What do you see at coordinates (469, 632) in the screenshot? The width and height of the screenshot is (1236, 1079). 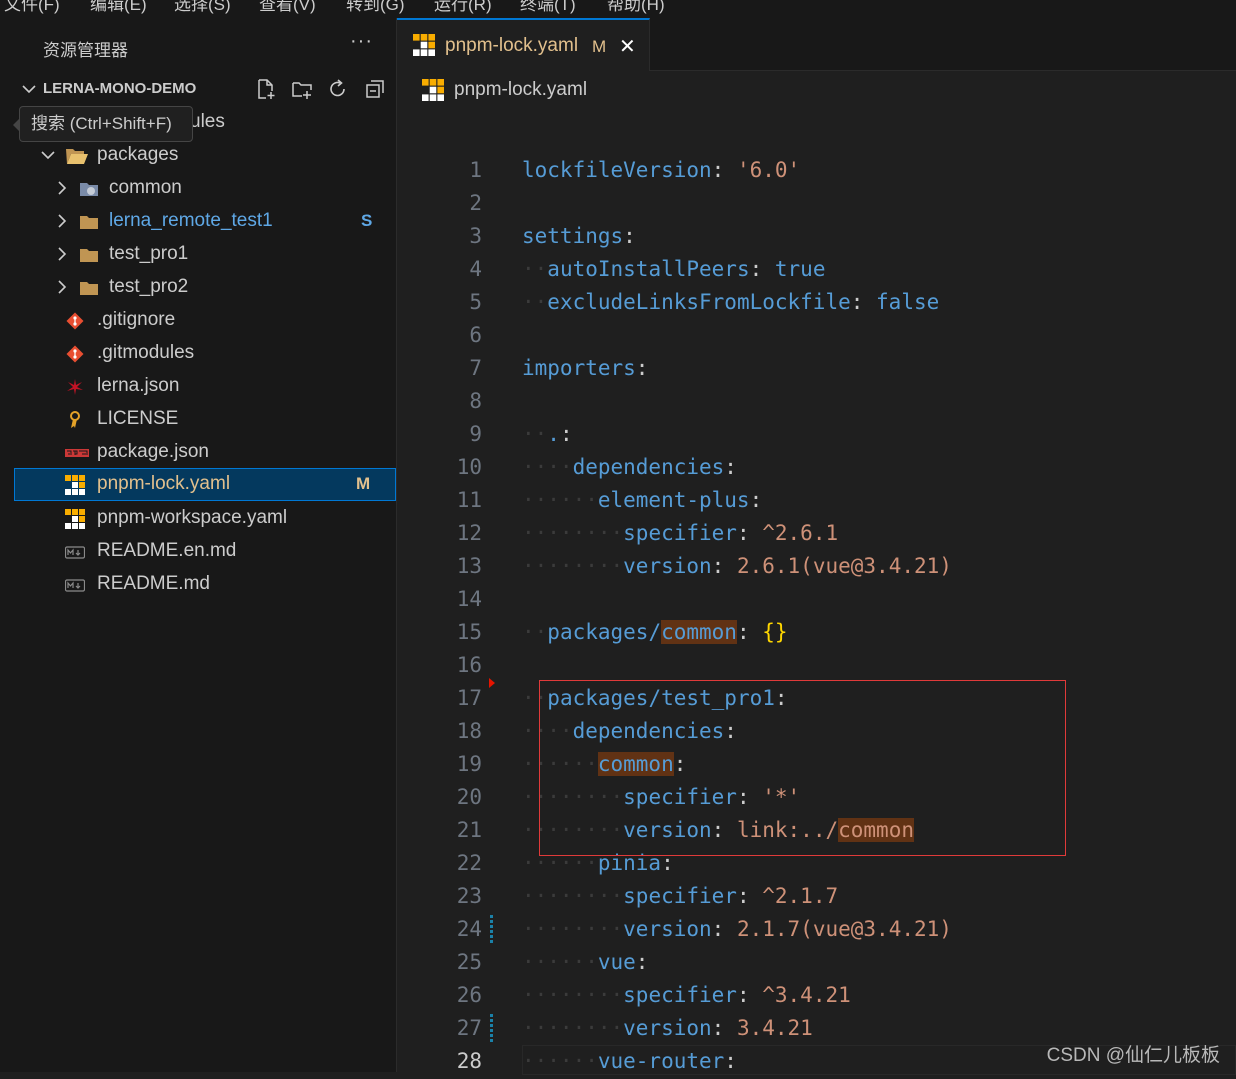 I see `line-number: 15` at bounding box center [469, 632].